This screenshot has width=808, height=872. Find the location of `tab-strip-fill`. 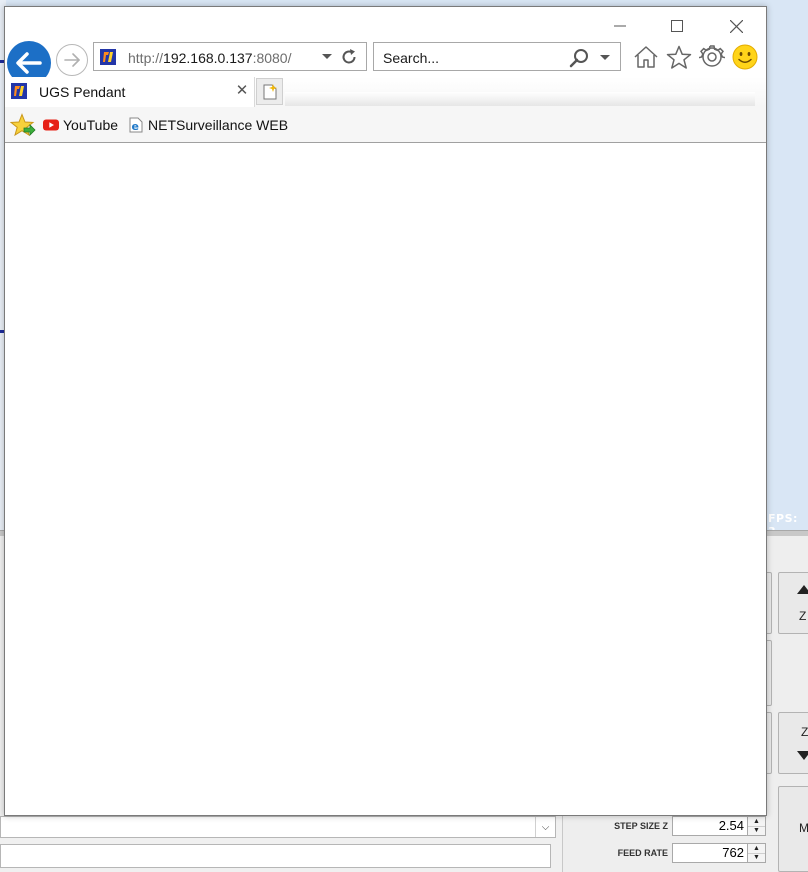

tab-strip-fill is located at coordinates (520, 99).